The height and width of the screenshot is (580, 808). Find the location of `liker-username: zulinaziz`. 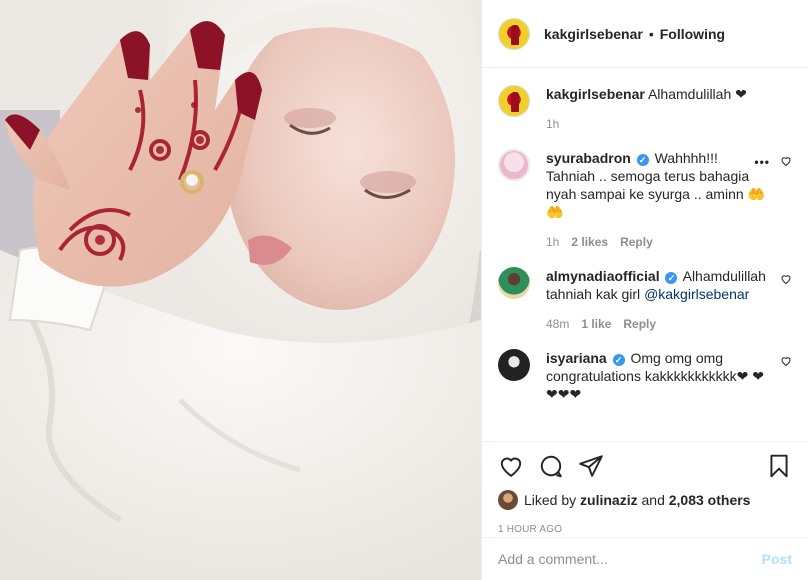

liker-username: zulinaziz is located at coordinates (609, 500).